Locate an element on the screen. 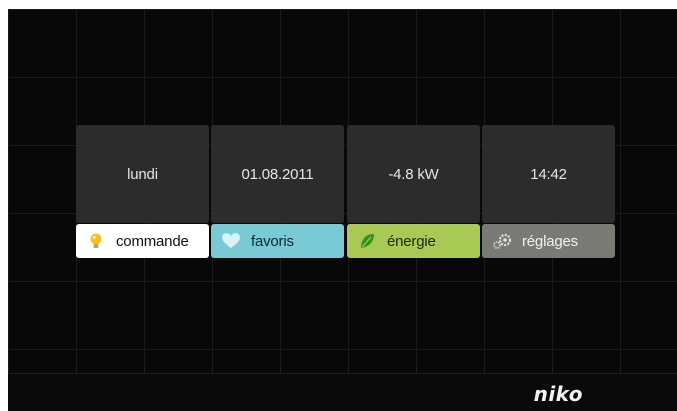  day-label: lundi is located at coordinates (142, 174).